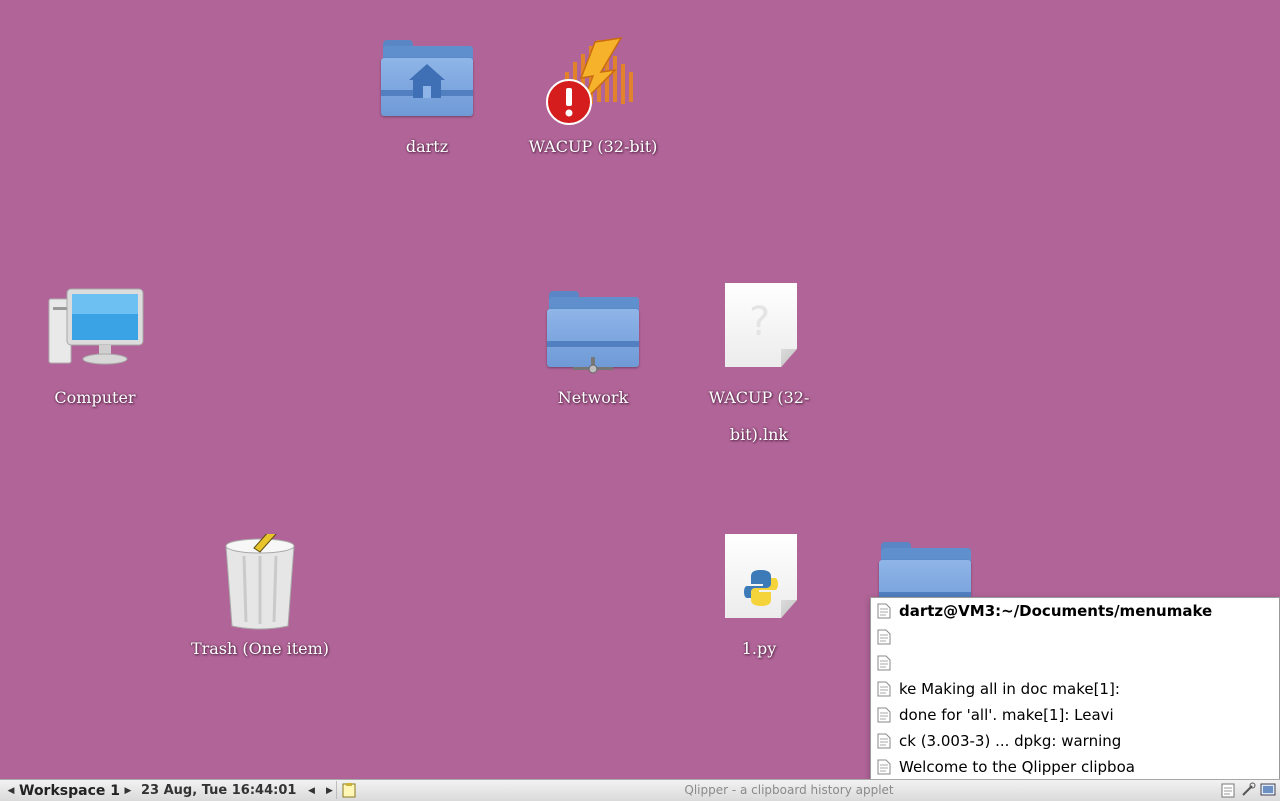  What do you see at coordinates (128, 791) in the screenshot?
I see `workspace-next-arrow-icon: ▶` at bounding box center [128, 791].